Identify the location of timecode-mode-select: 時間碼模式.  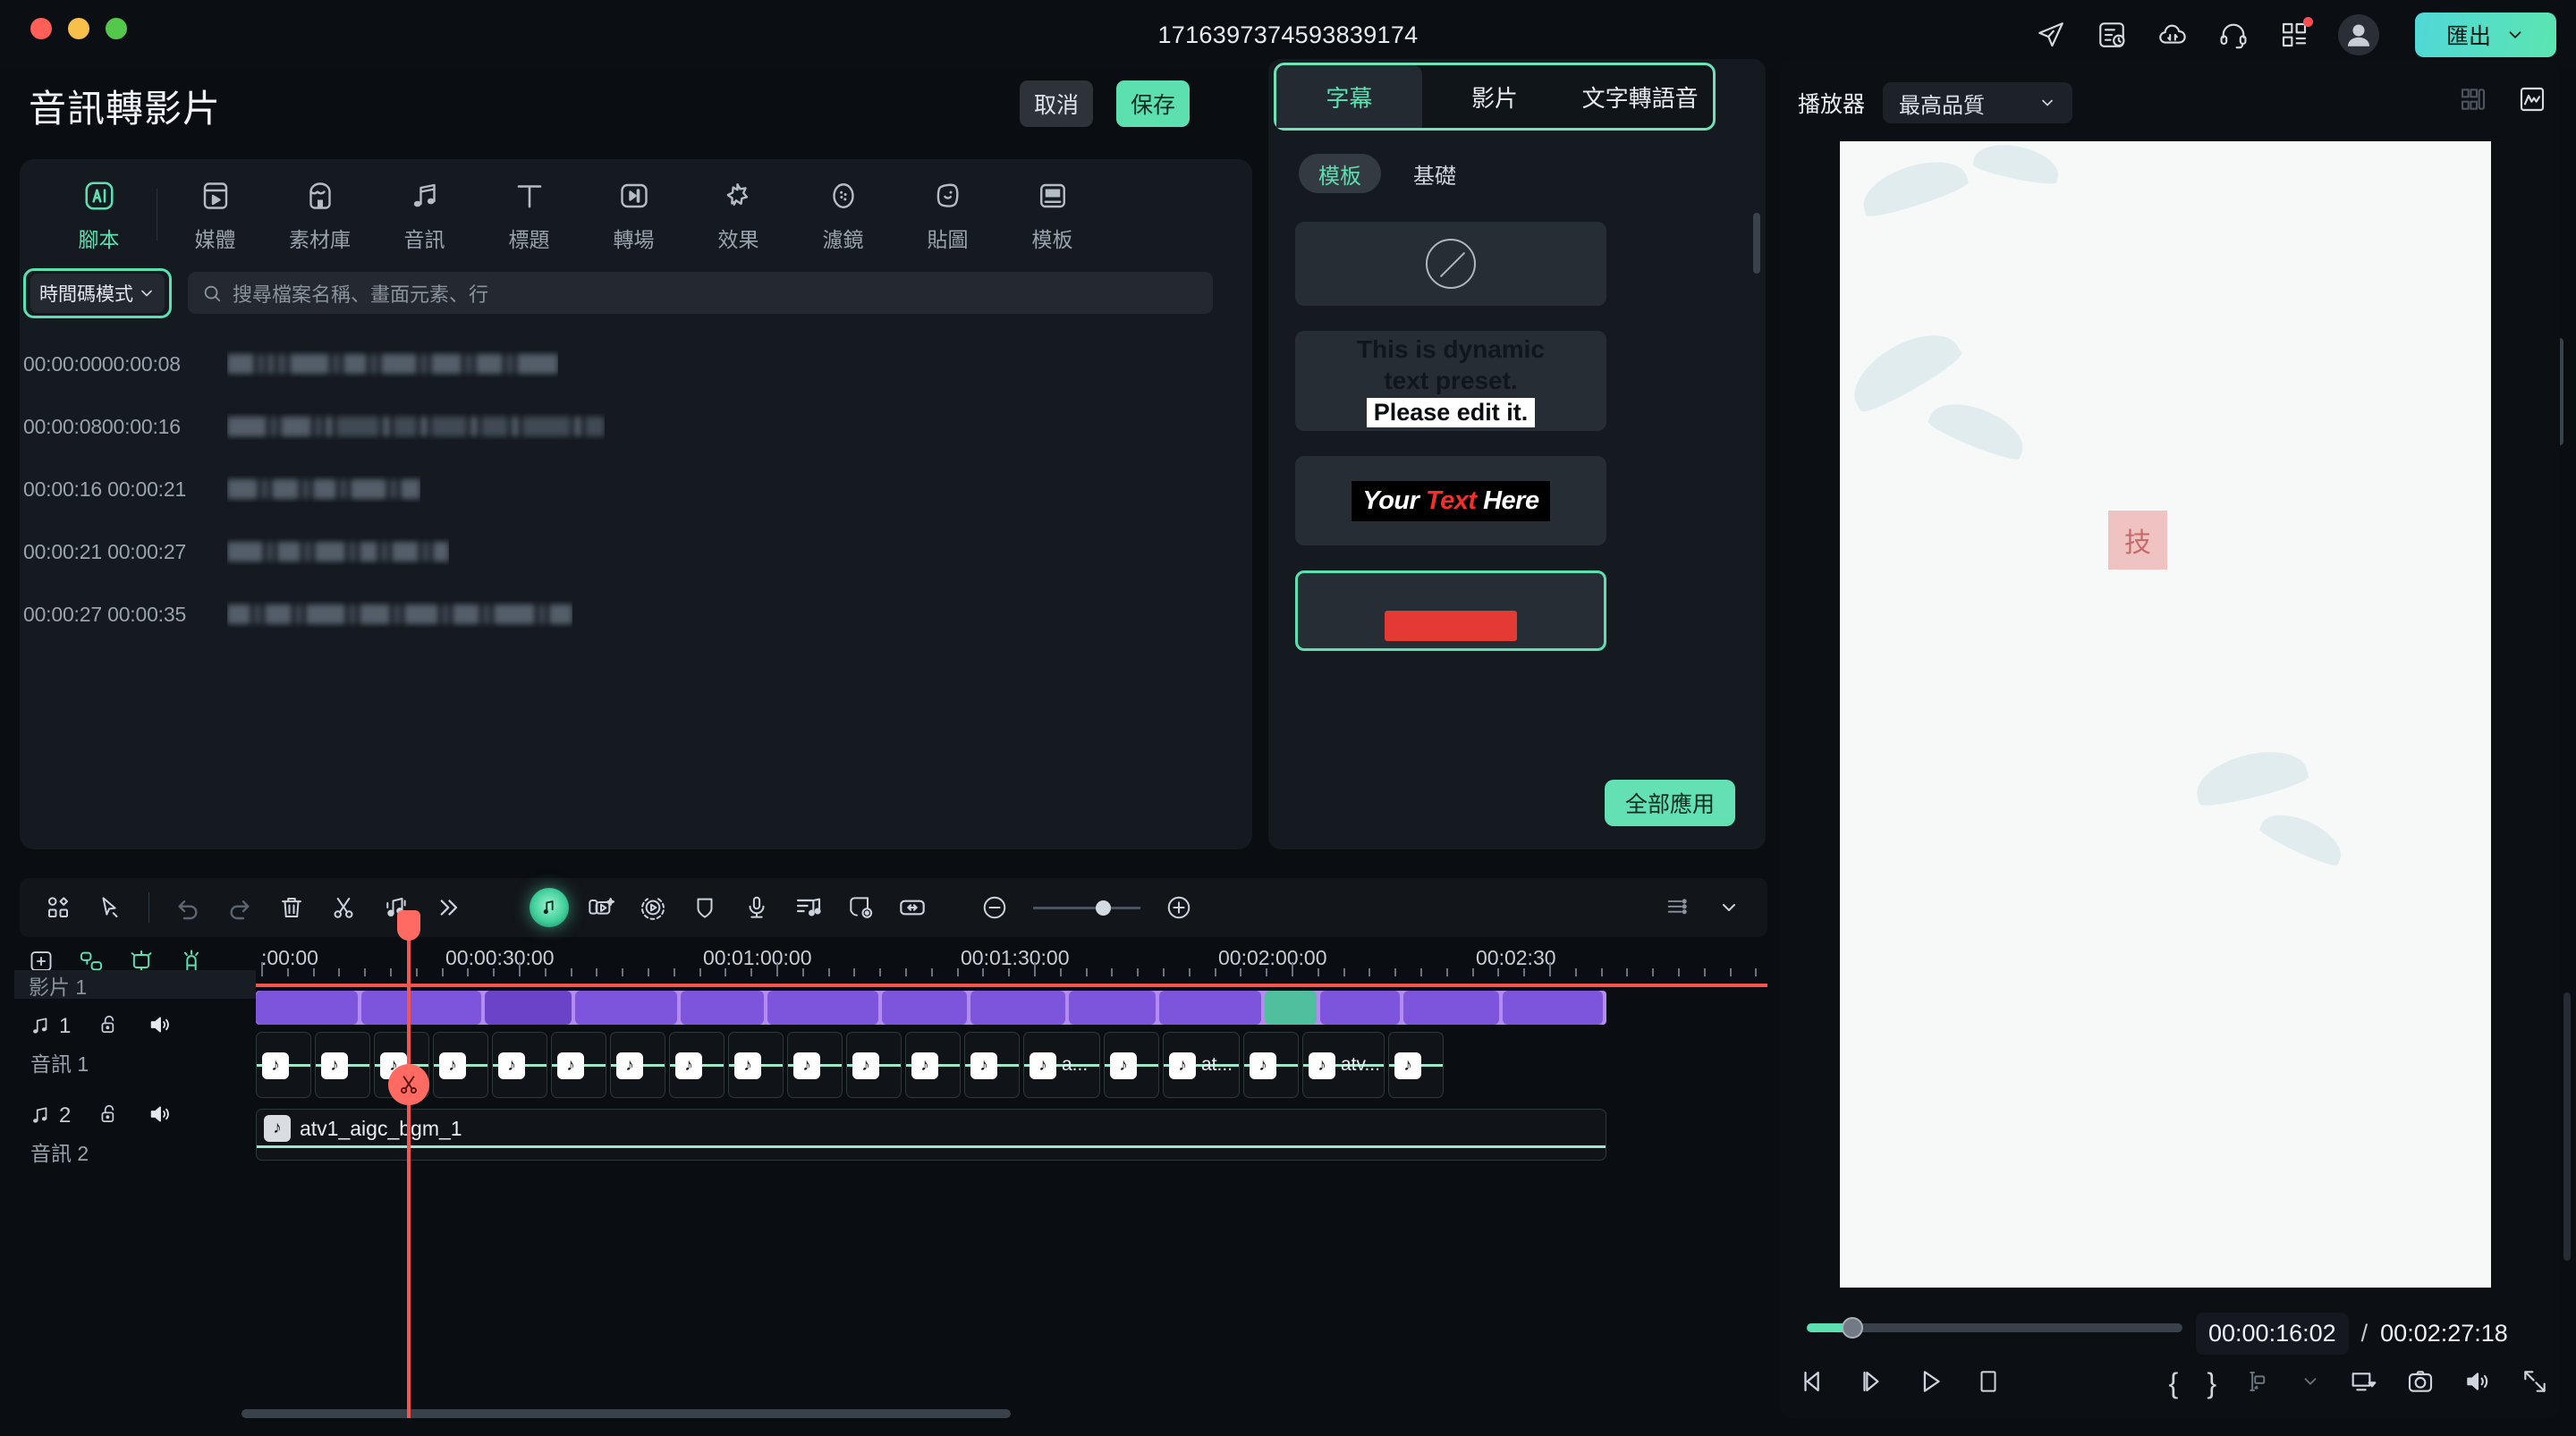
(97, 293).